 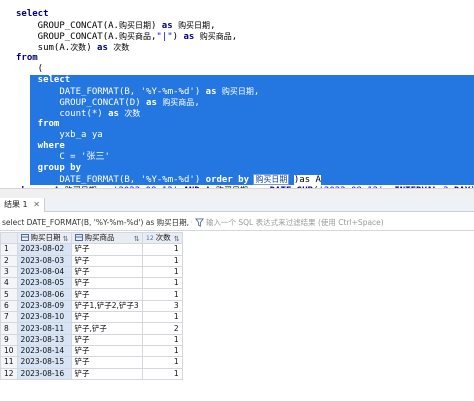 I want to click on row-number-cell: 11, so click(x=9, y=362).